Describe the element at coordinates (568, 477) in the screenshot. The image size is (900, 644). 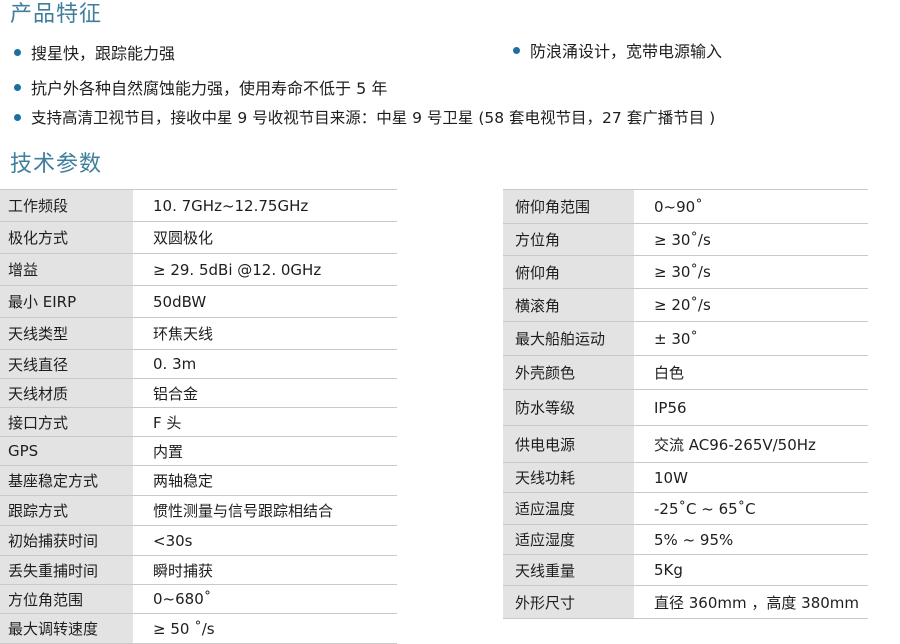
I see `spec-label: 天线功耗` at that location.